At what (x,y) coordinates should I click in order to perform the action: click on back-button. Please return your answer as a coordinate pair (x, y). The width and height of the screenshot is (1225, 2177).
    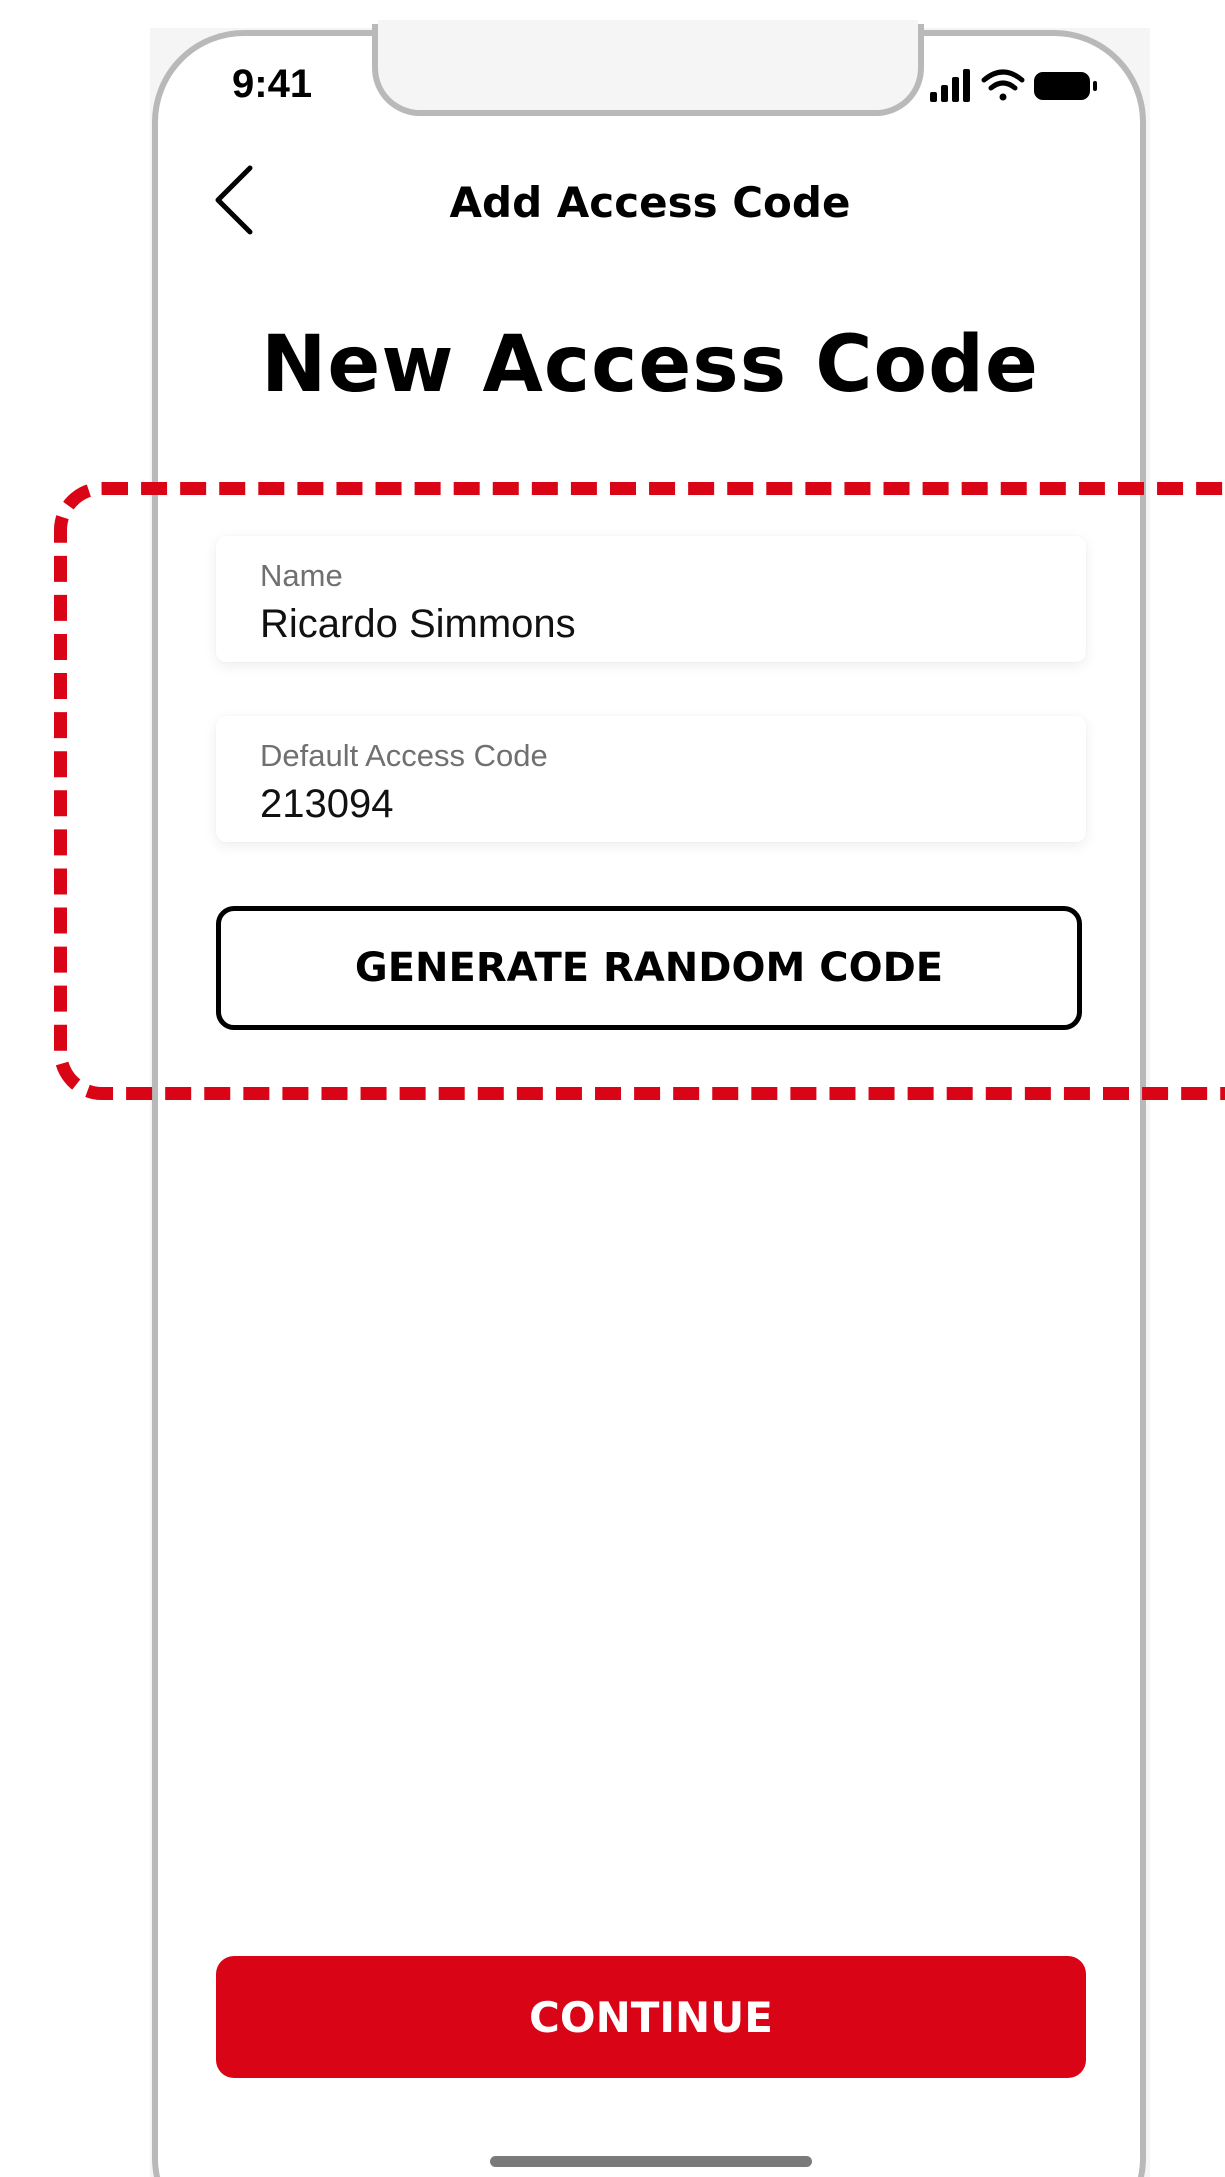
    Looking at the image, I should click on (240, 200).